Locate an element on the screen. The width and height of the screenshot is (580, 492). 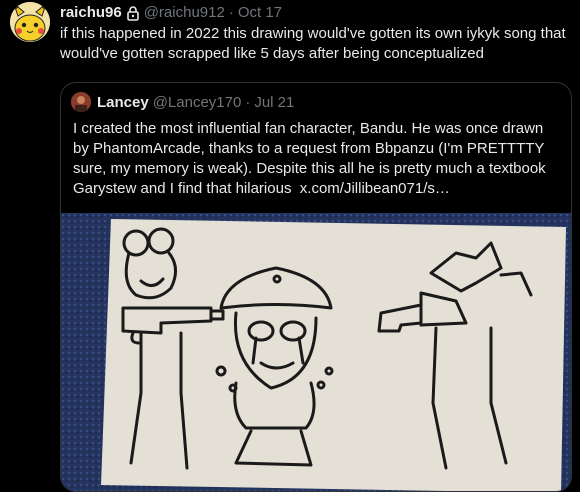
quoted-date: Jul 21 is located at coordinates (274, 102).